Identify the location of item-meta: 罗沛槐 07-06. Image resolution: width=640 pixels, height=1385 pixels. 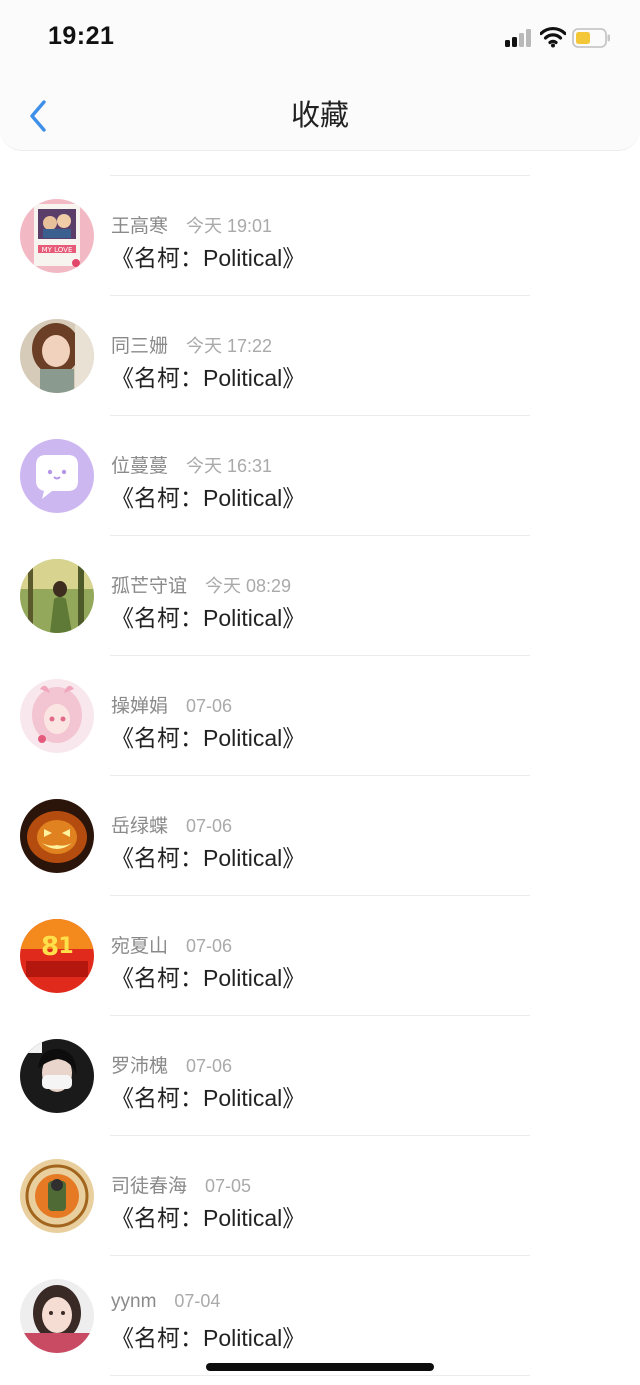
(171, 1064).